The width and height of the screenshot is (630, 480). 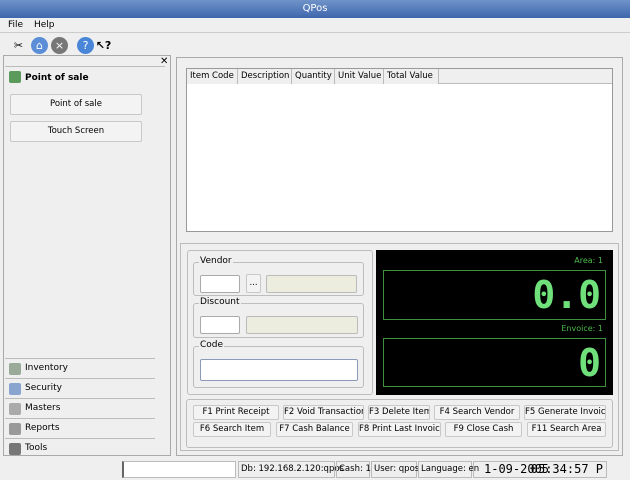 I want to click on f1-print-receipt-button: F1 Print Receipt, so click(x=236, y=412).